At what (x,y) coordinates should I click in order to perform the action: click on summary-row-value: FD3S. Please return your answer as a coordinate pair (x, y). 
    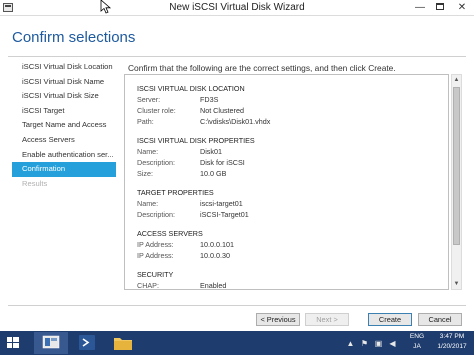
    Looking at the image, I should click on (209, 99).